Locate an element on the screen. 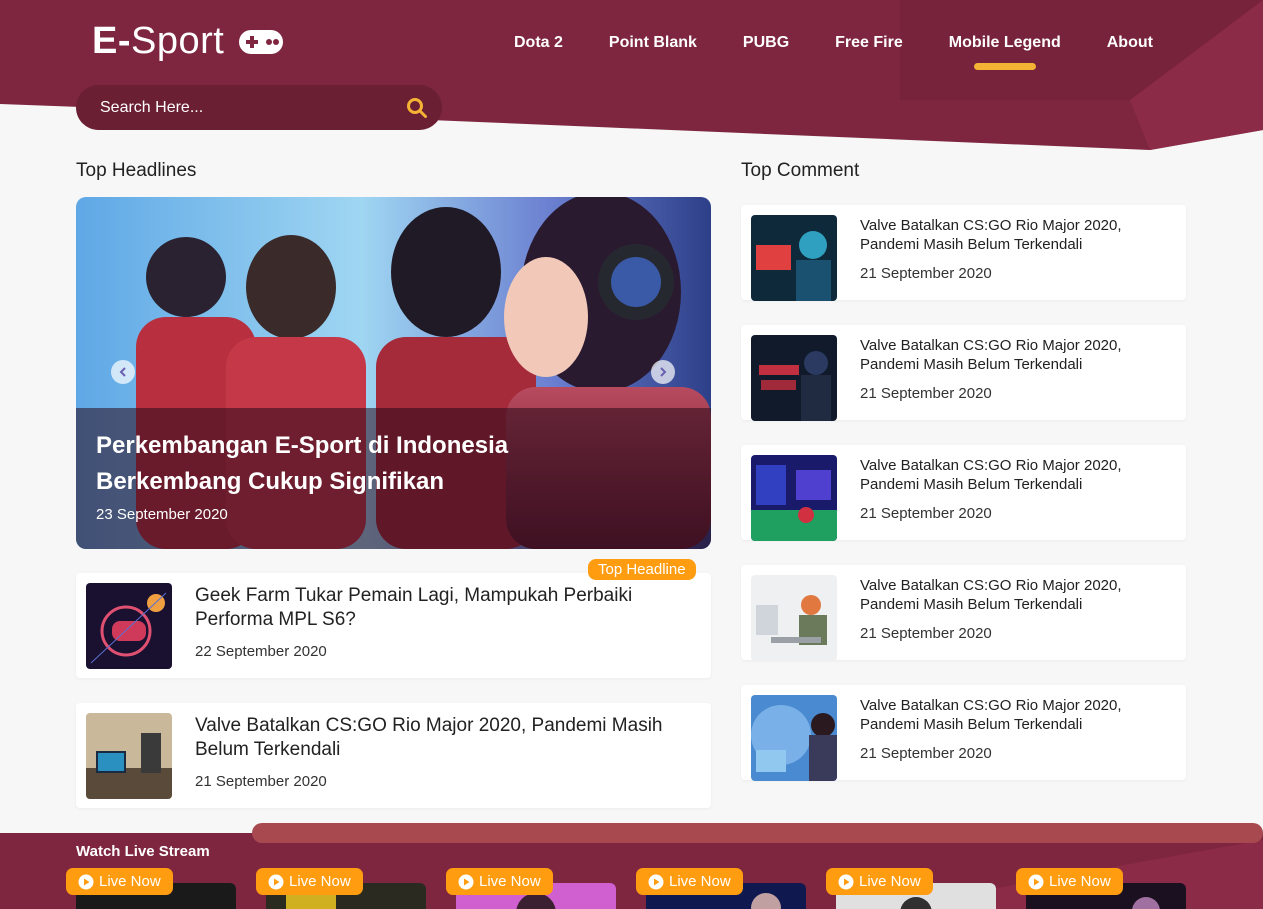 The image size is (1263, 909). gamepad-icon is located at coordinates (261, 41).